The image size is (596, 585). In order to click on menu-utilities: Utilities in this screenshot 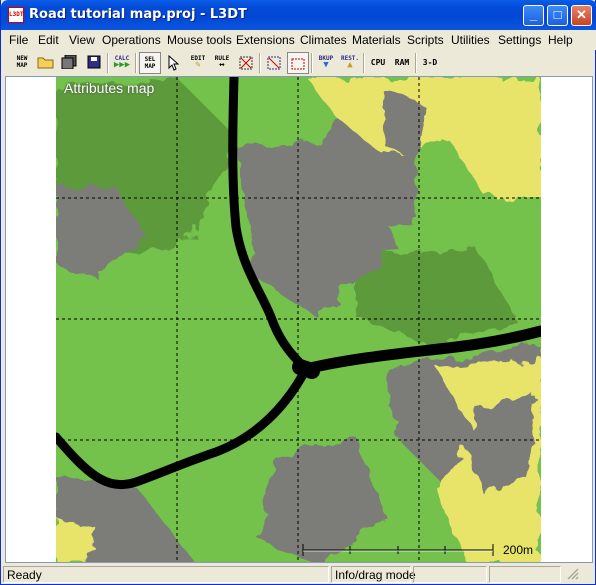, I will do `click(470, 40)`.